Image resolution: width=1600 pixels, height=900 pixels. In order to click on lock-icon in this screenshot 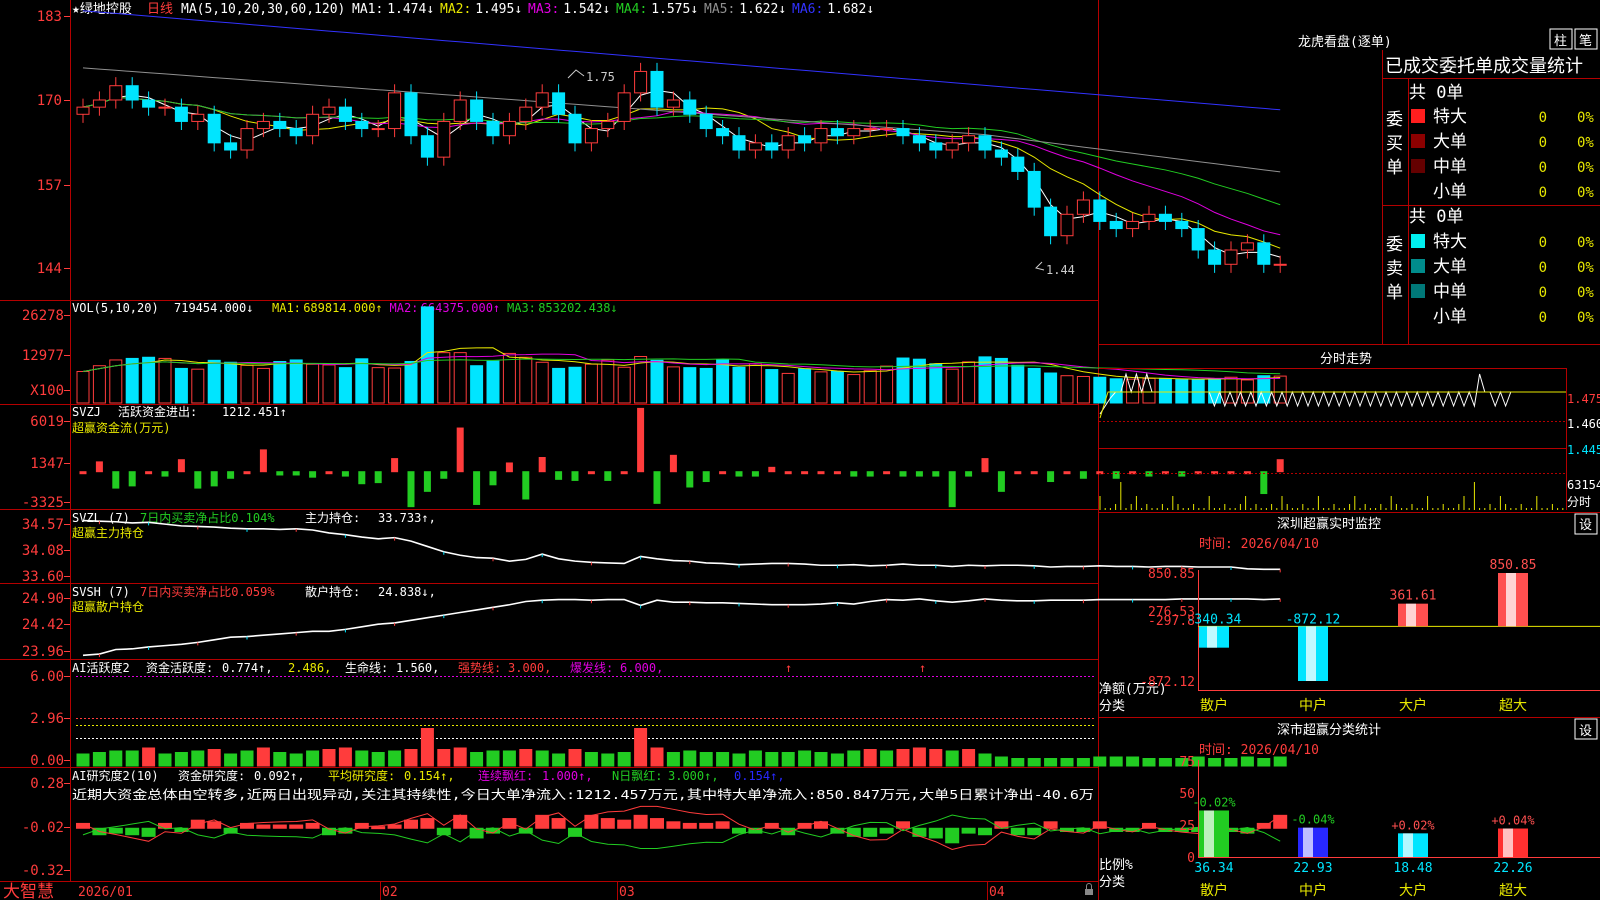, I will do `click(1089, 889)`.